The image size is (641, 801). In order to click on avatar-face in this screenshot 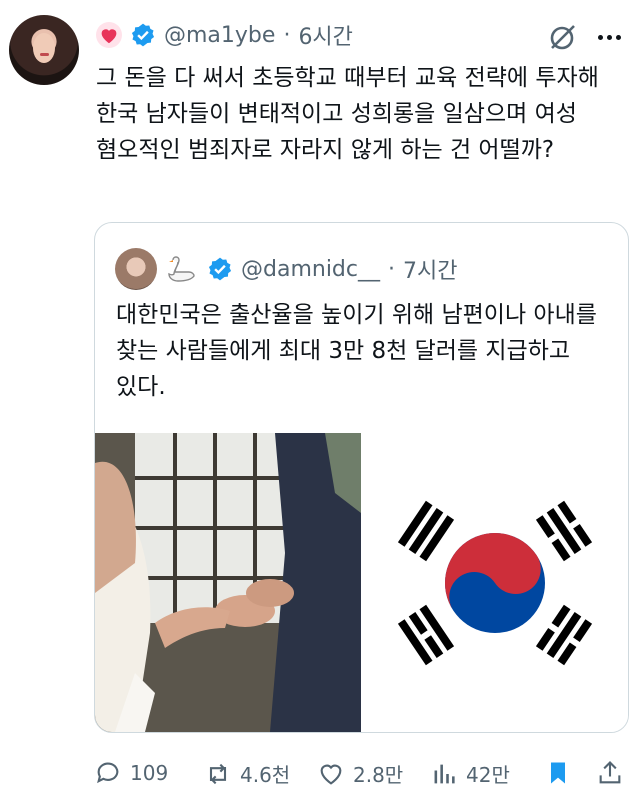, I will do `click(44, 48)`.